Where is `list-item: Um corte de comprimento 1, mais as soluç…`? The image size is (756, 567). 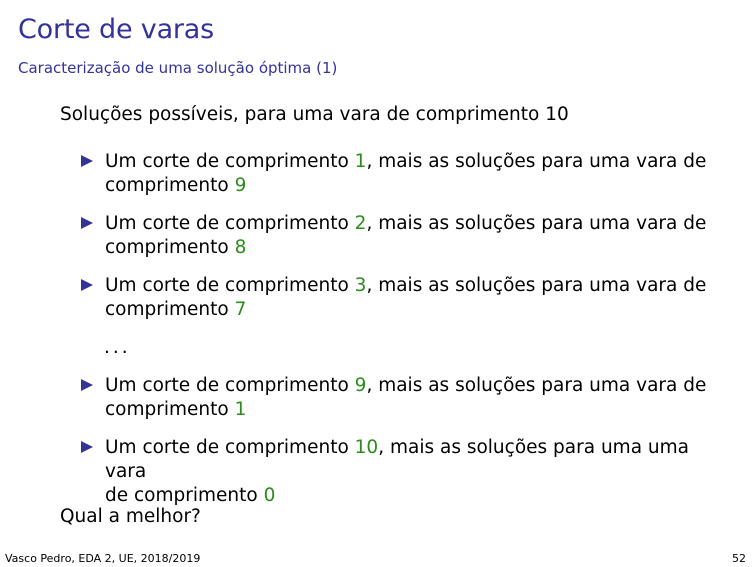
list-item: Um corte de comprimento 1, mais as soluç… is located at coordinates (400, 174).